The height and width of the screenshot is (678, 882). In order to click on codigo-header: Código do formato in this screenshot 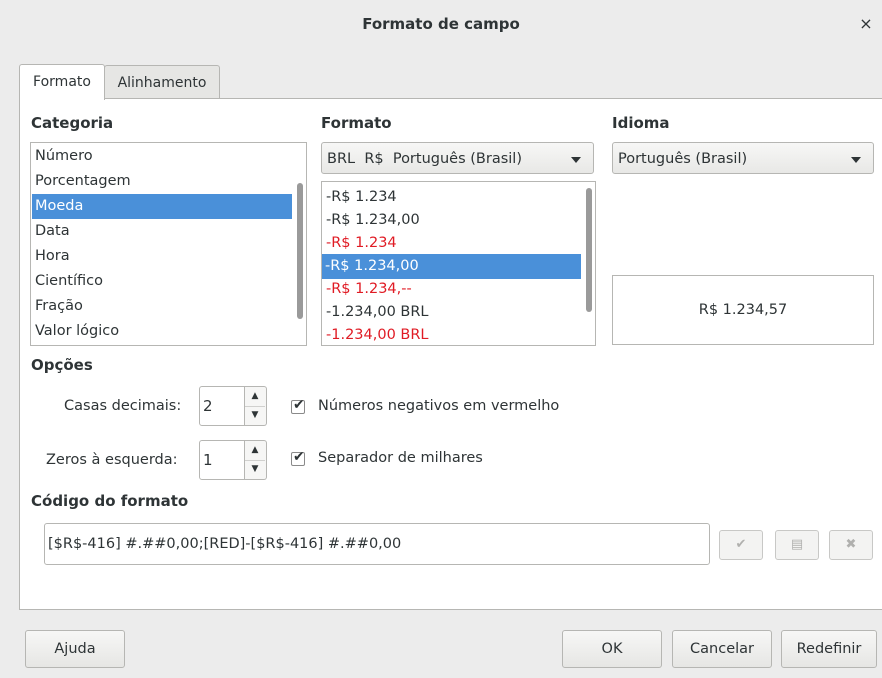, I will do `click(110, 501)`.